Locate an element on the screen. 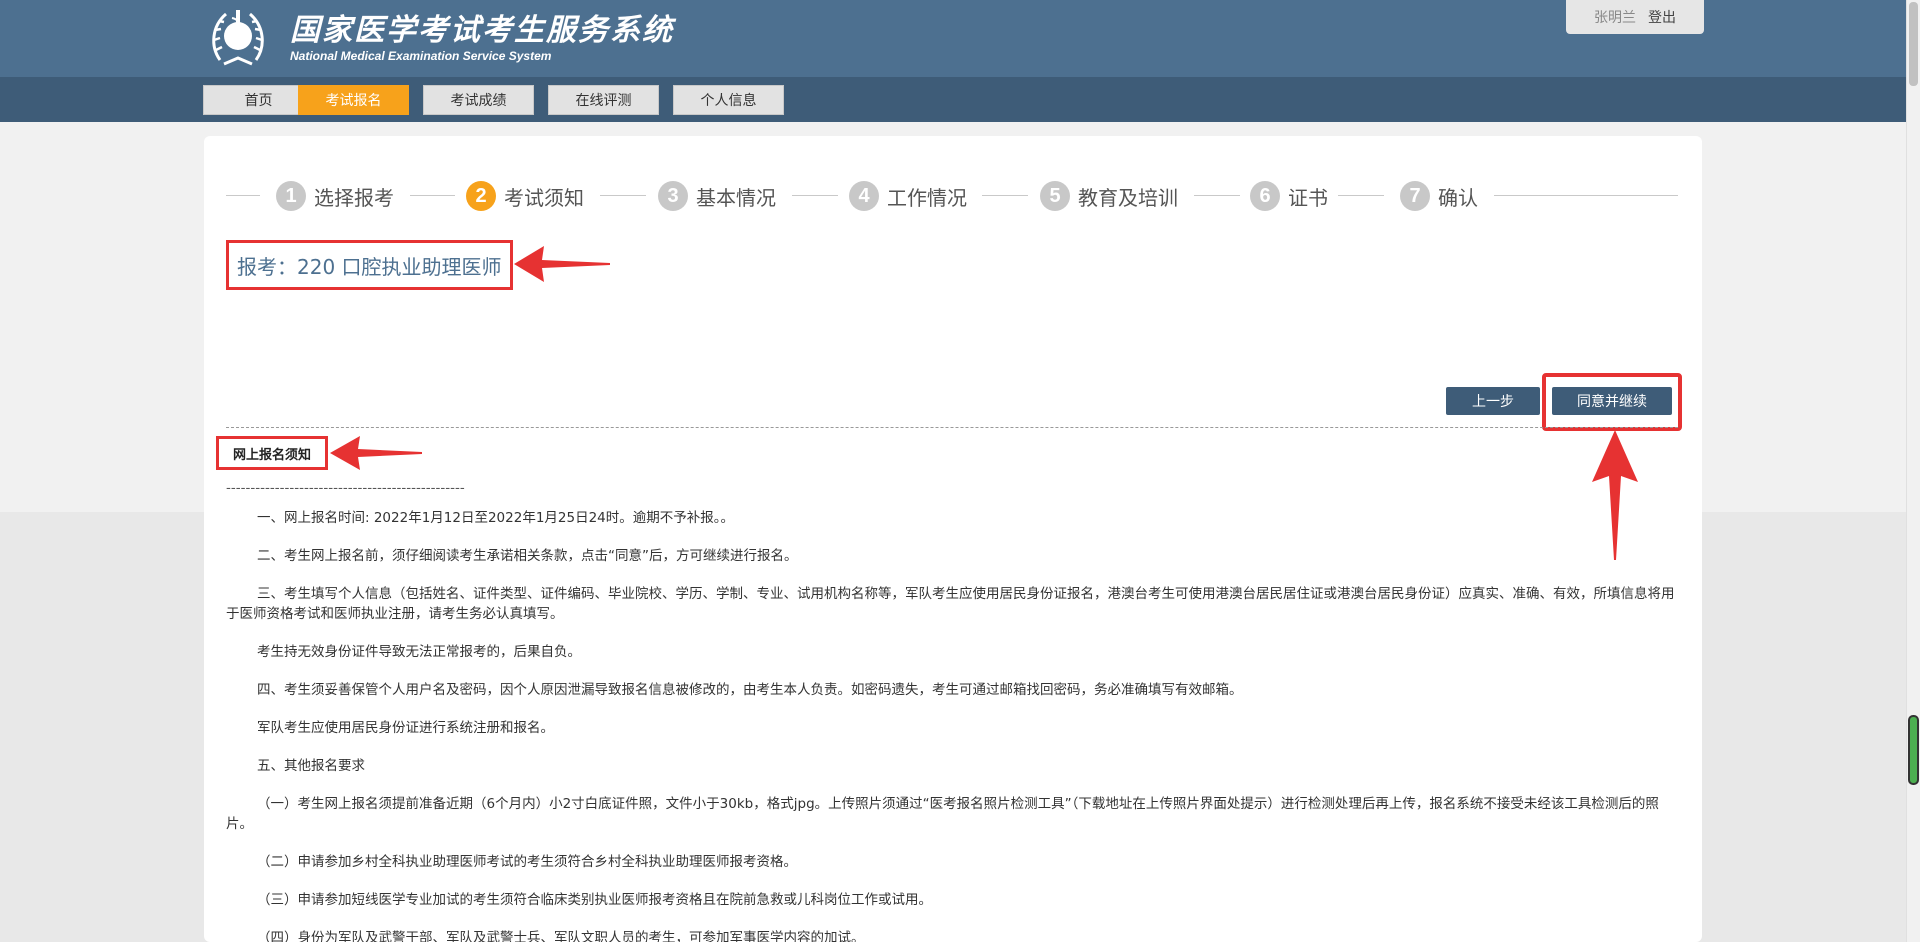  nav-item-profile: 个人信息 is located at coordinates (728, 100).